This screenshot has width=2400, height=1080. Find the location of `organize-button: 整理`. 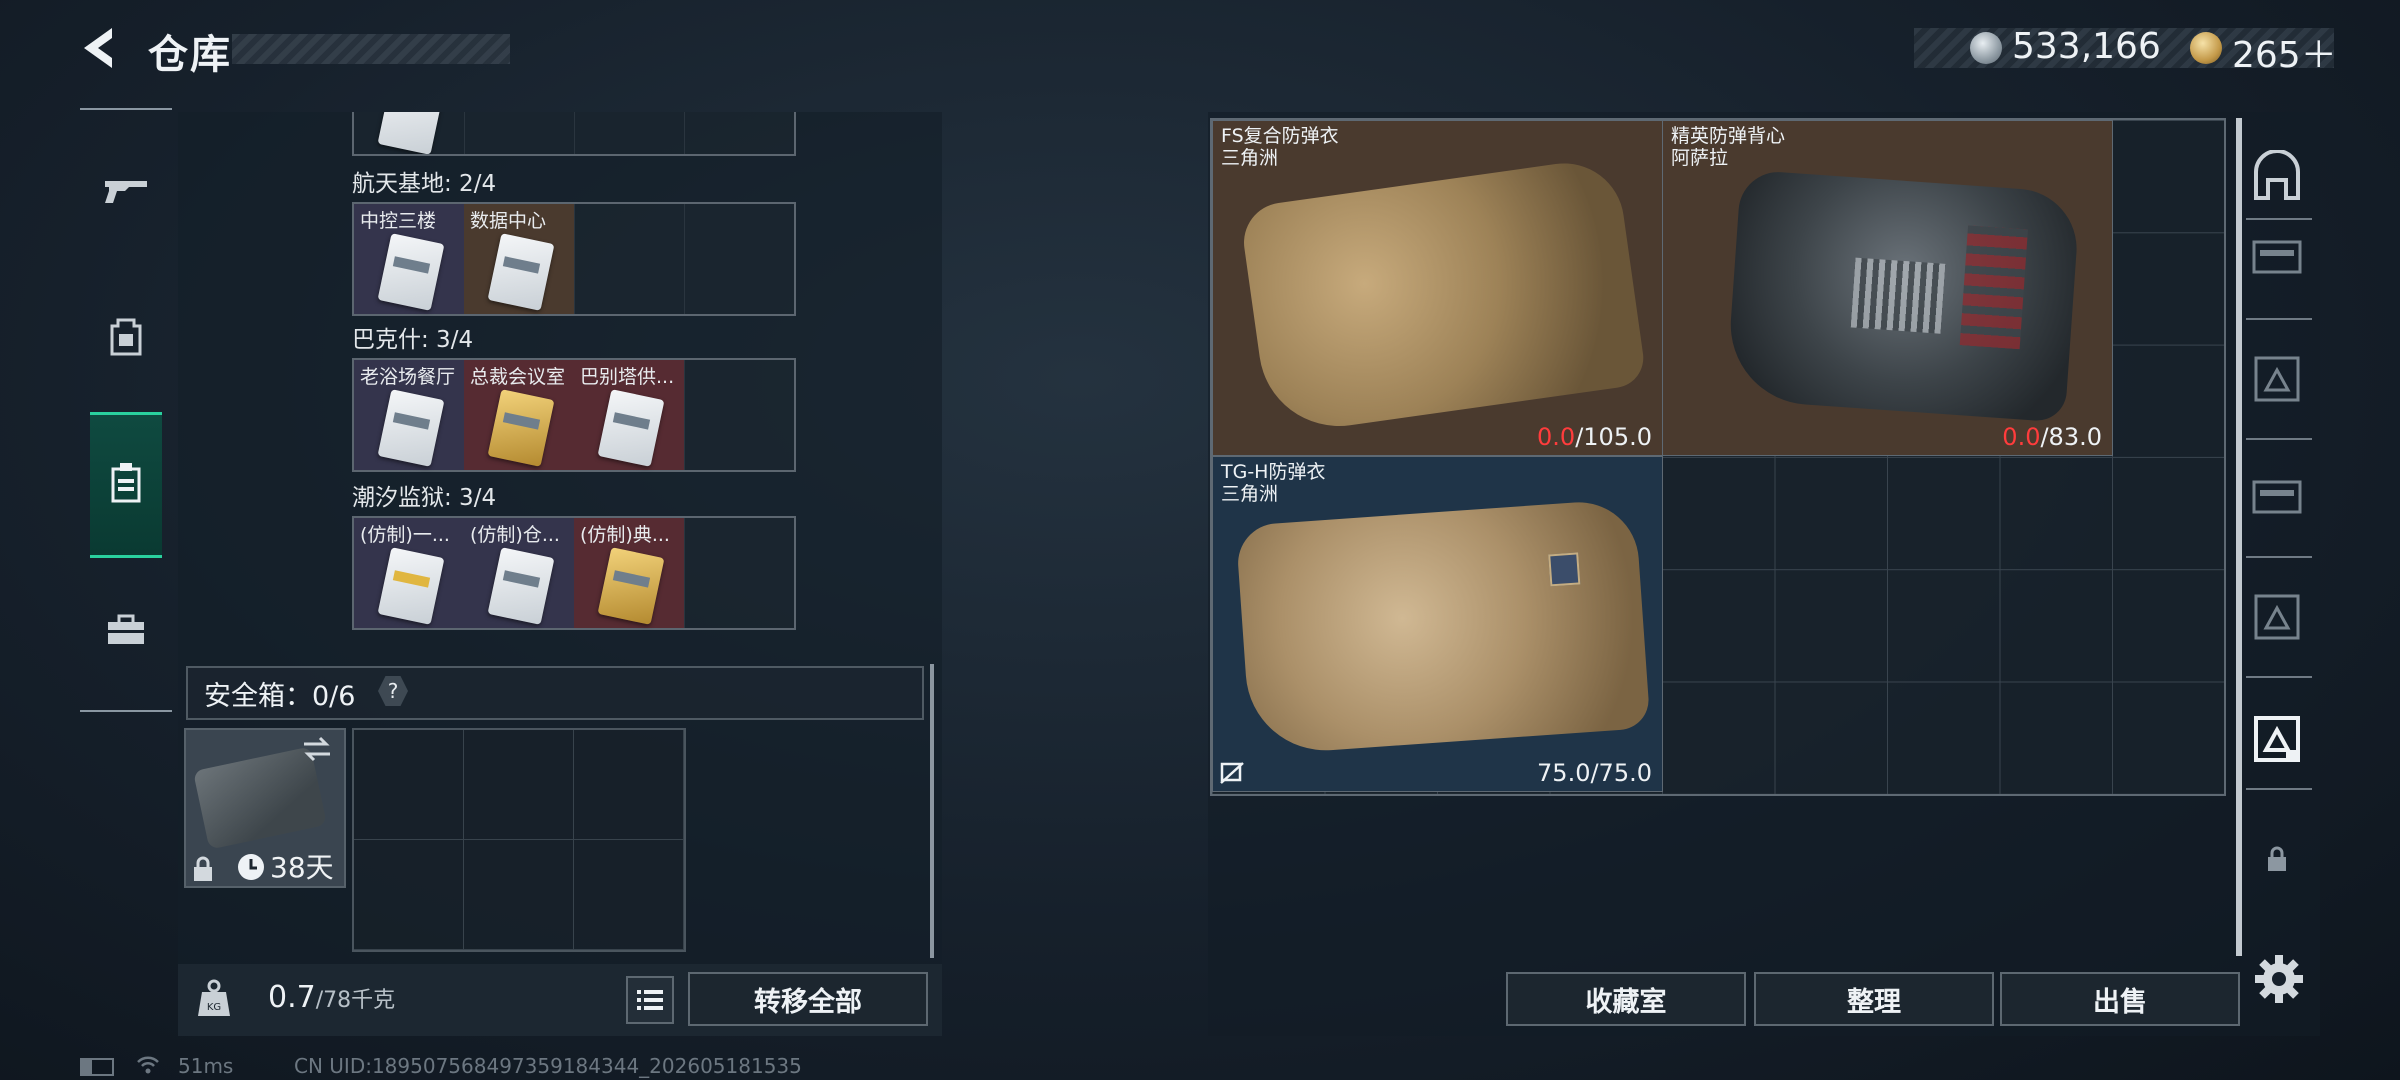

organize-button: 整理 is located at coordinates (1874, 999).